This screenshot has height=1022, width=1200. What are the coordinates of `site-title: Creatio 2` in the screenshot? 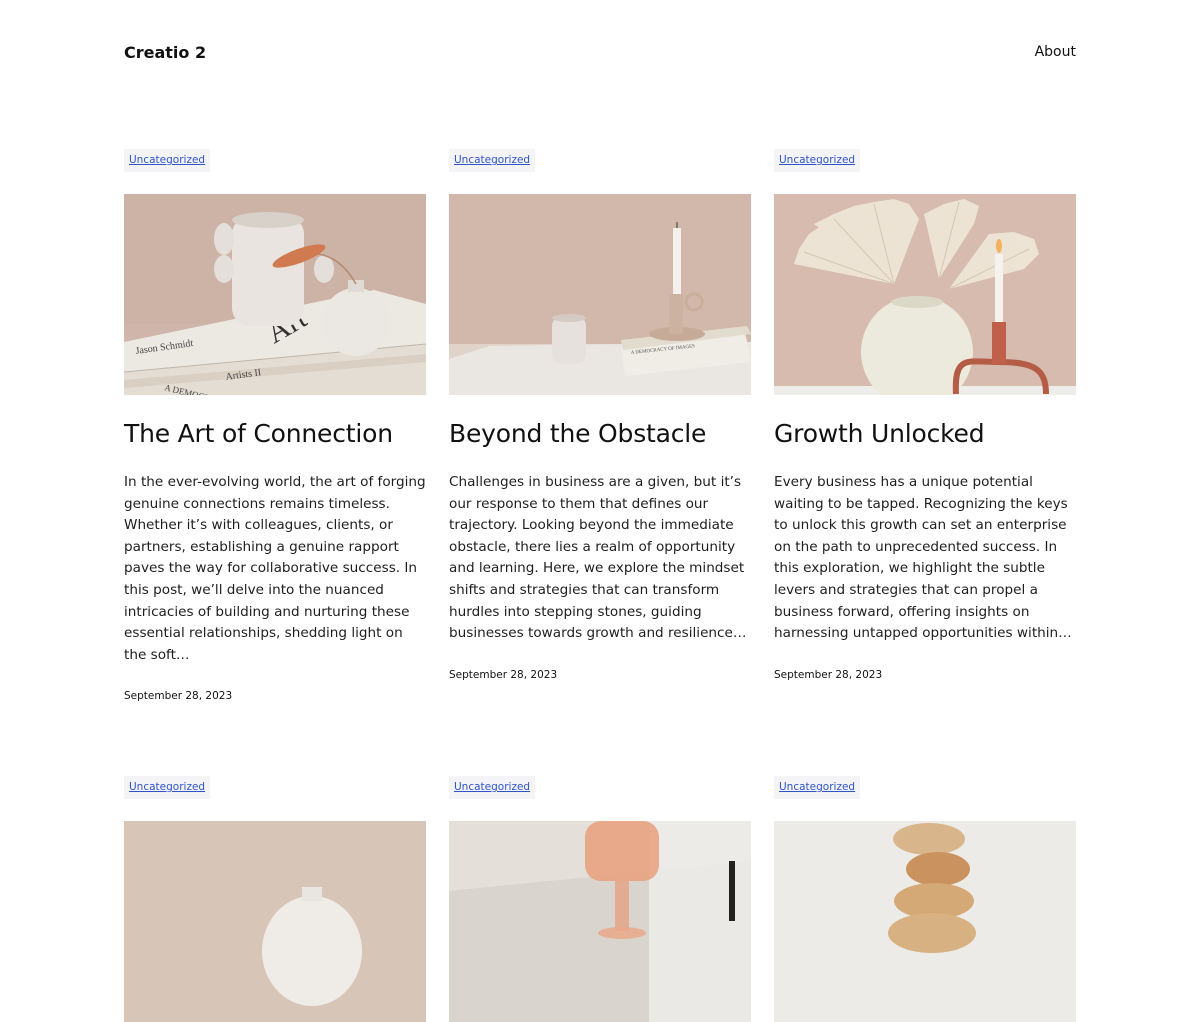 It's located at (165, 52).